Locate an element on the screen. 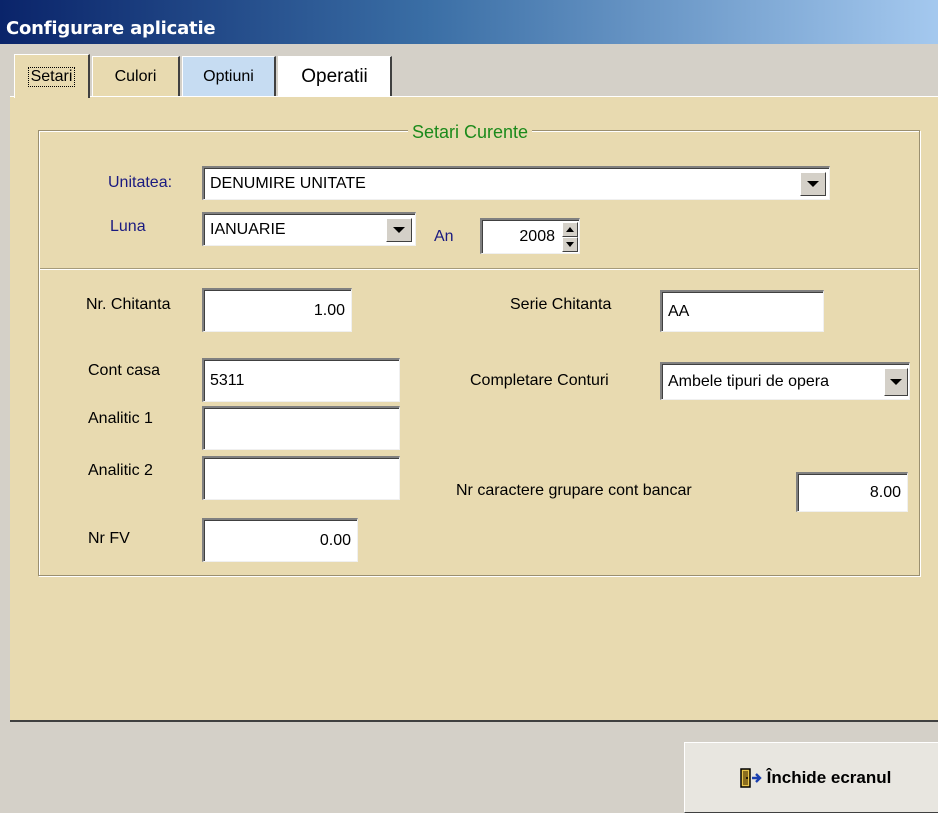 This screenshot has height=813, width=938. an-value: 2008 is located at coordinates (537, 236).